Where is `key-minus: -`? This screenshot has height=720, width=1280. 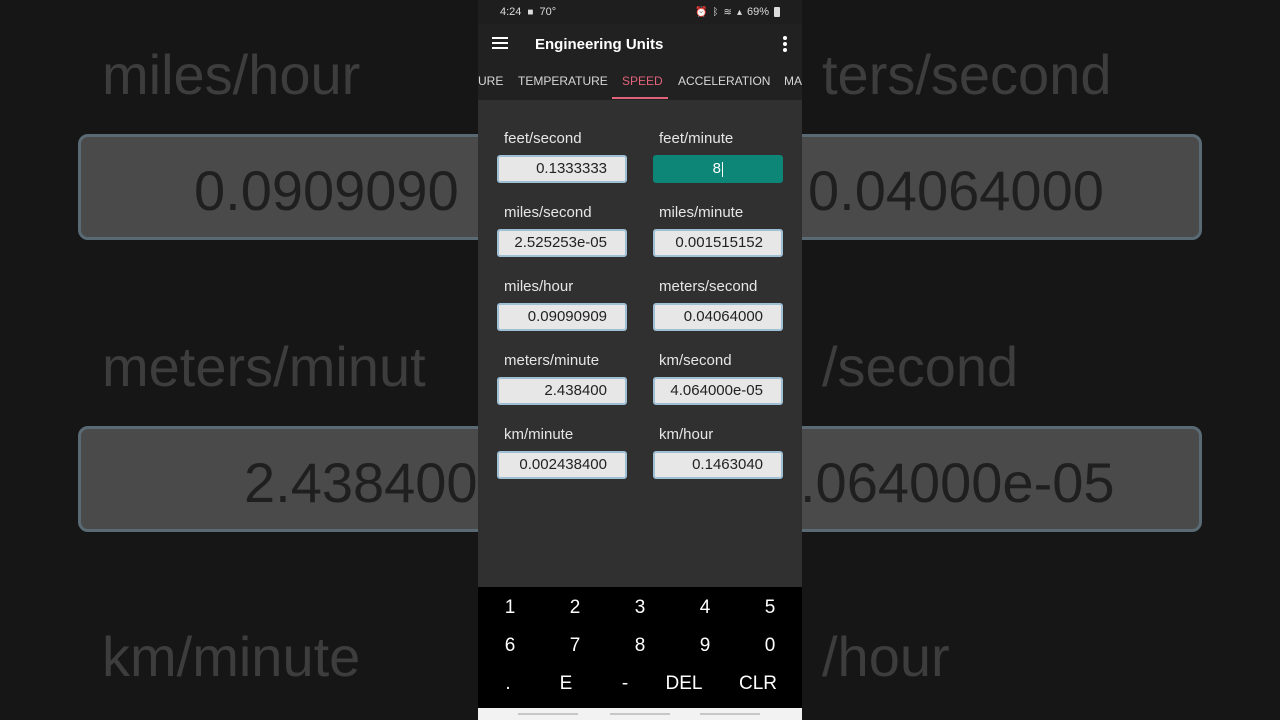 key-minus: - is located at coordinates (625, 684).